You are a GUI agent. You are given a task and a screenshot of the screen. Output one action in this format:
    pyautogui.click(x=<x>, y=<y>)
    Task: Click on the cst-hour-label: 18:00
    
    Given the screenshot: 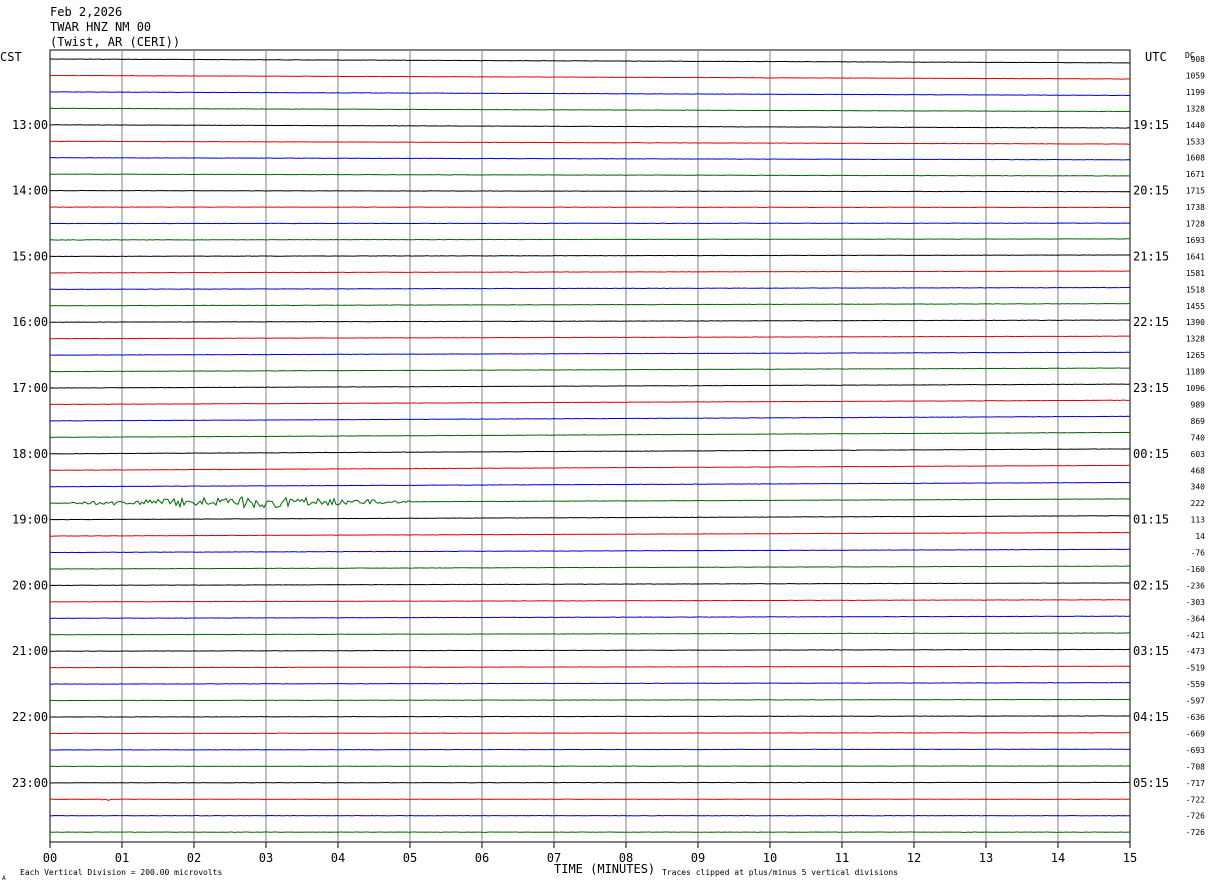 What is the action you would take?
    pyautogui.click(x=30, y=454)
    